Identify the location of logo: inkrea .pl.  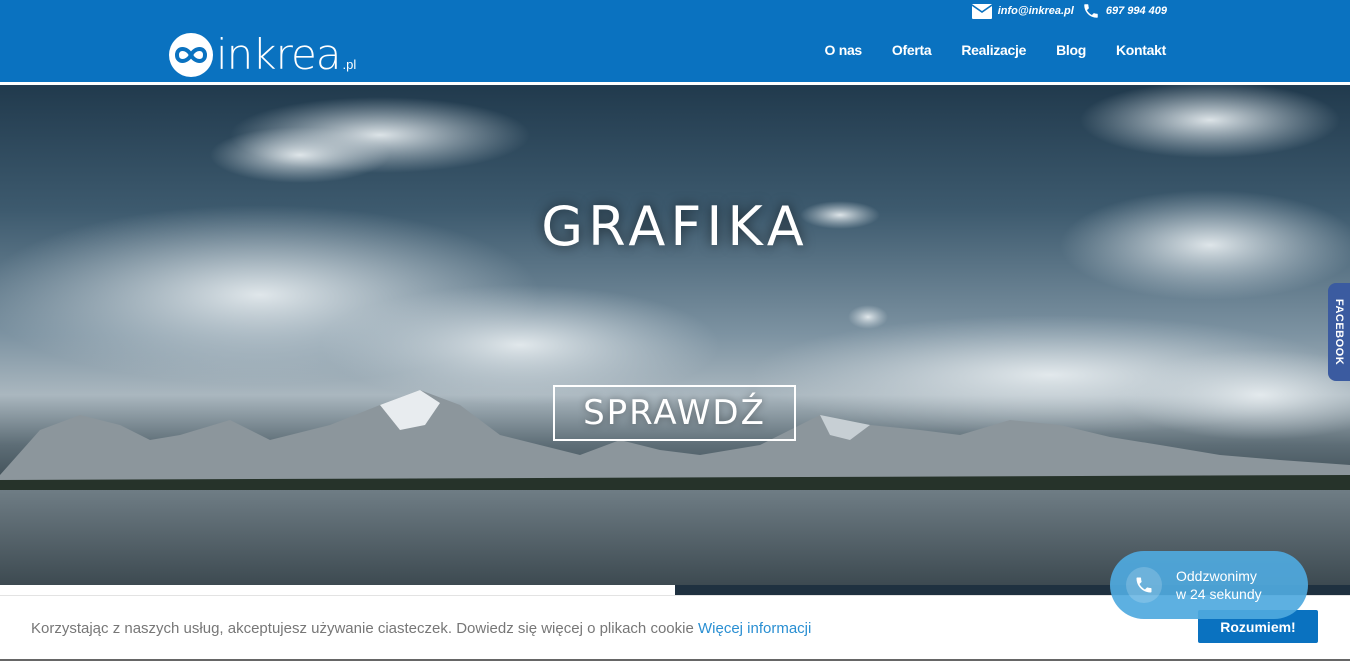
(262, 53).